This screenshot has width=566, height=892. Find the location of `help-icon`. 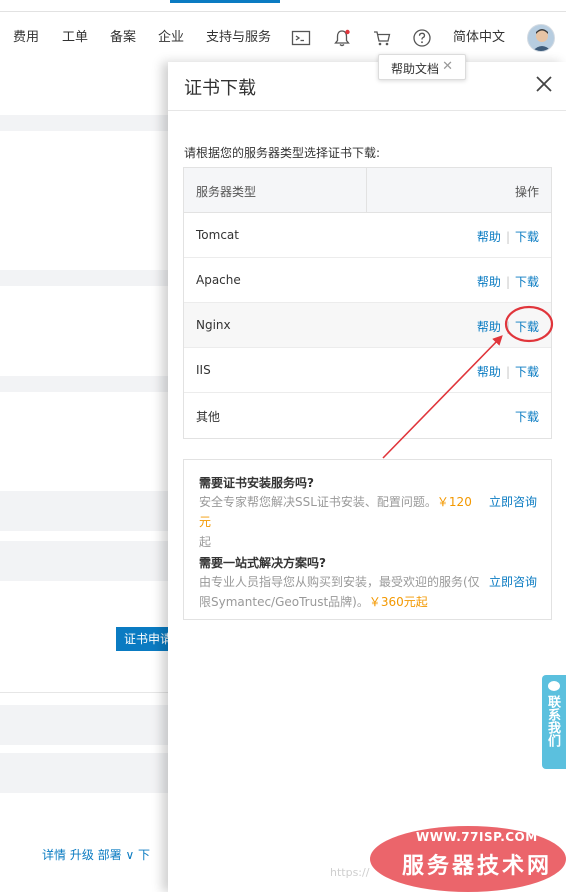

help-icon is located at coordinates (422, 38).